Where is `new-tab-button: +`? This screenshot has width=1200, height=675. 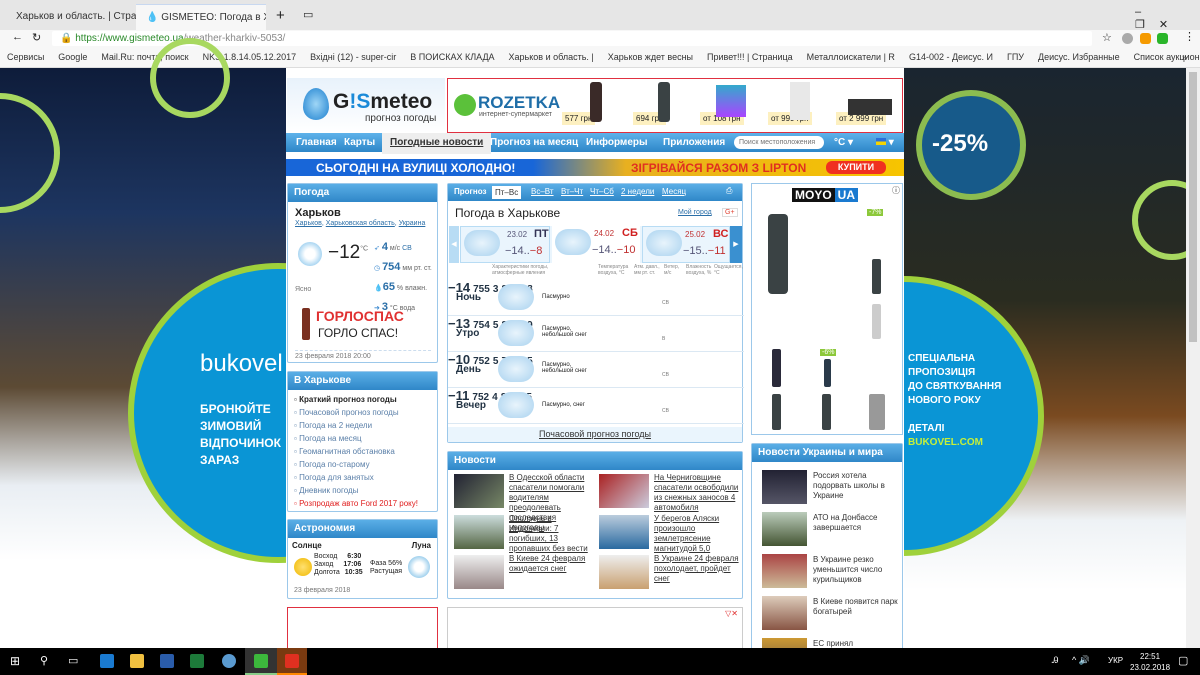 new-tab-button: + is located at coordinates (280, 15).